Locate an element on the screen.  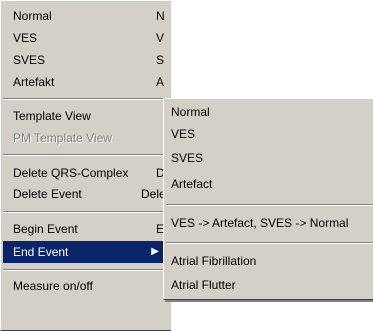
submenu-item-normal: Normal is located at coordinates (269, 112).